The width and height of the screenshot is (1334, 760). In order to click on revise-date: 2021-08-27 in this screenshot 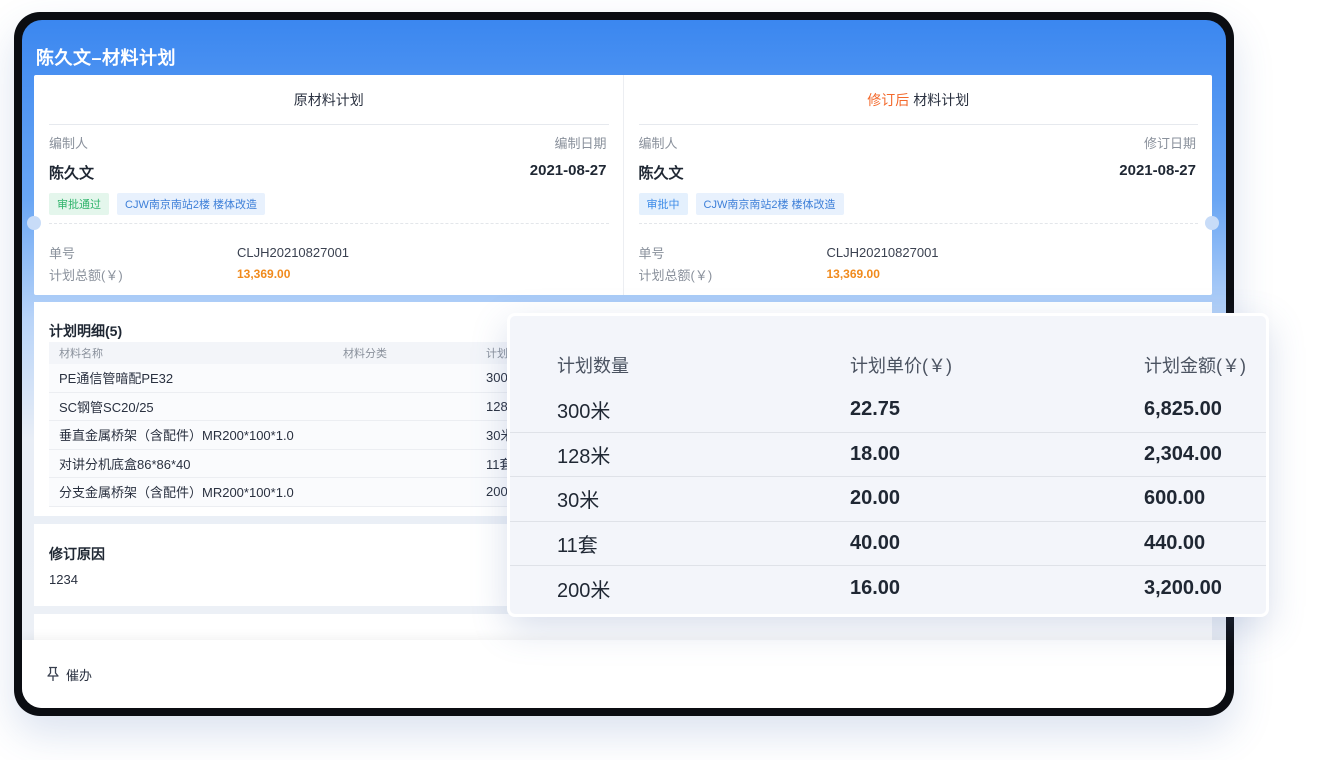, I will do `click(1157, 170)`.